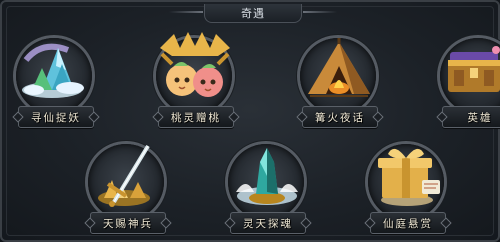 The height and width of the screenshot is (242, 500). I want to click on event-label-plate: 仙庭悬赏, so click(408, 223).